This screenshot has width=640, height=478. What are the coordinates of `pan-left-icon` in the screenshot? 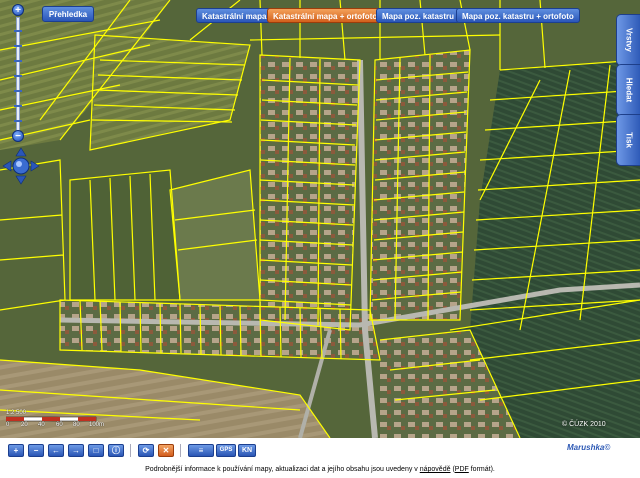 It's located at (7, 166).